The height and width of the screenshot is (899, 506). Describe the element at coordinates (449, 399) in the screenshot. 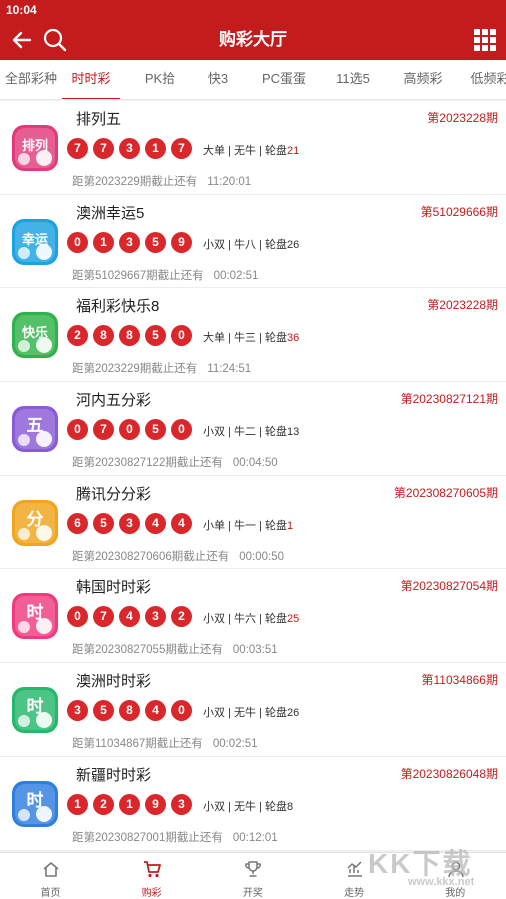

I see `issue-number: 第20230827121期` at that location.